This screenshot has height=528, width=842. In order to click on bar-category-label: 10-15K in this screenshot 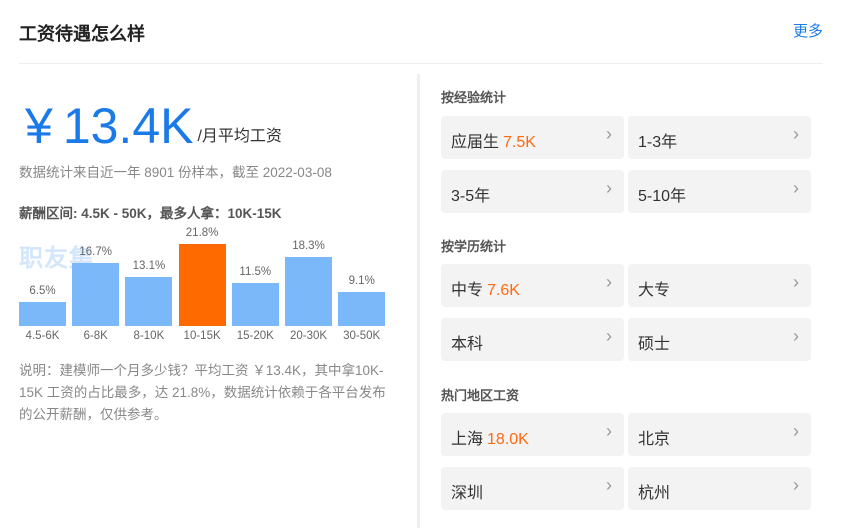, I will do `click(202, 336)`.